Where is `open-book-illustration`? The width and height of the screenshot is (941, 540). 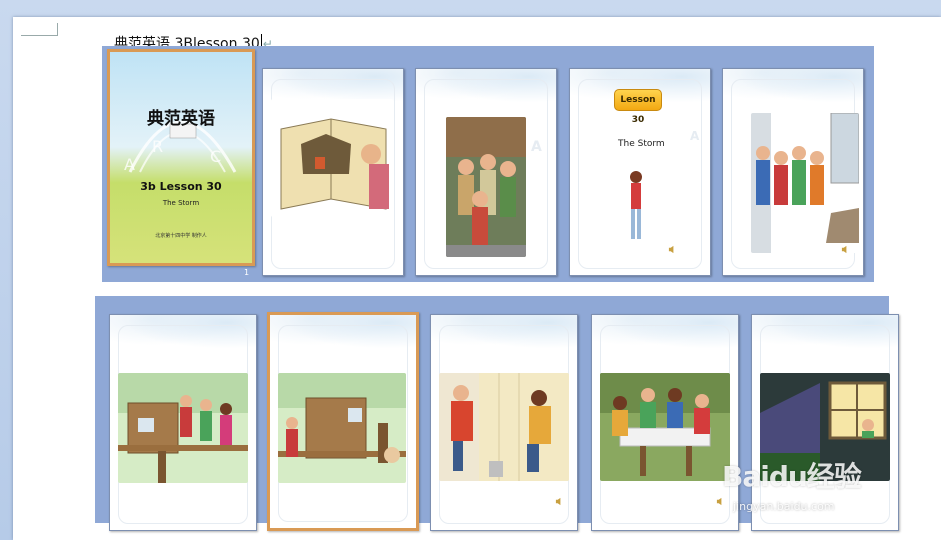
open-book-illustration is located at coordinates (332, 158).